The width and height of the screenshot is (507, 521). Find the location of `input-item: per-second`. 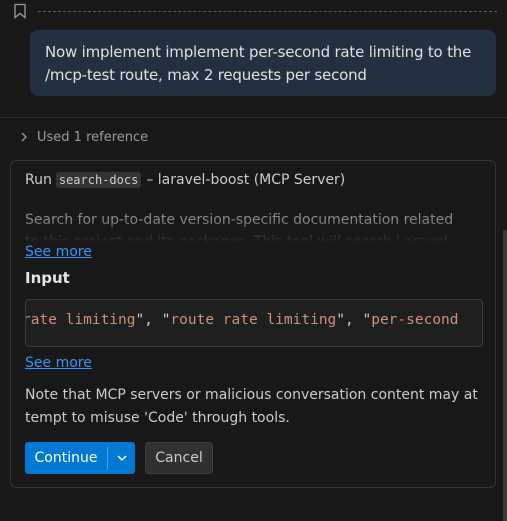

input-item: per-second is located at coordinates (415, 320).